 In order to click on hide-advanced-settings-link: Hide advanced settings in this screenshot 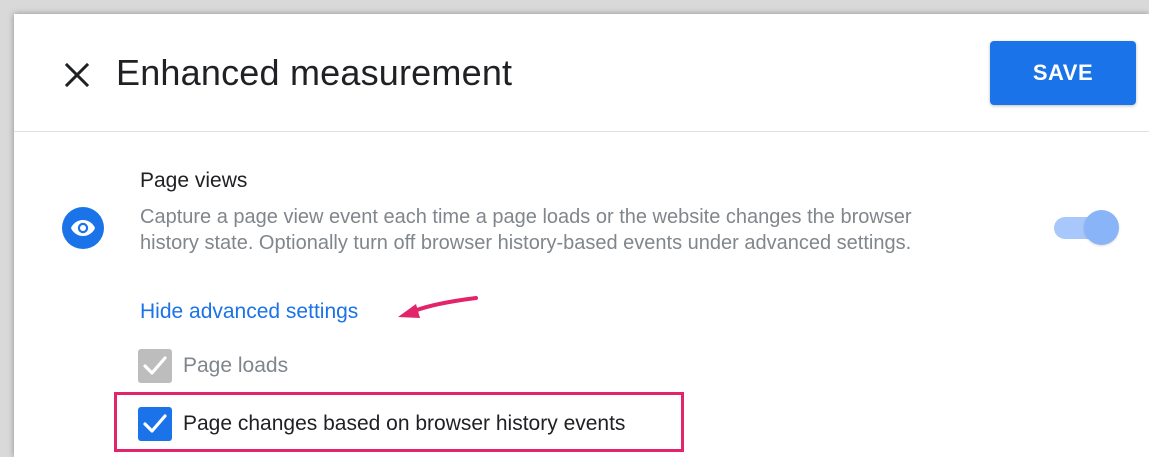, I will do `click(249, 312)`.